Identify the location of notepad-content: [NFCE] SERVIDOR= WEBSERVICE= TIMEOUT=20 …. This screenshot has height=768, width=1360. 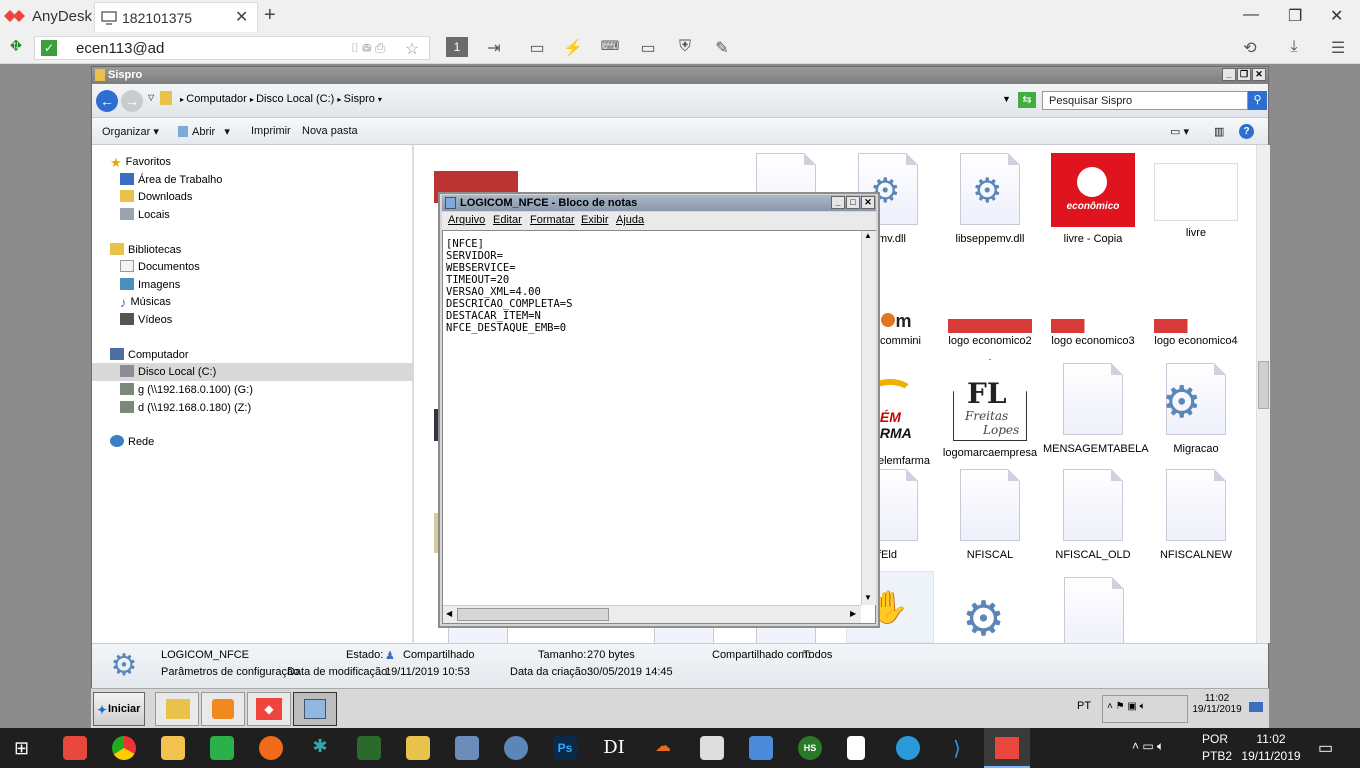
(509, 286).